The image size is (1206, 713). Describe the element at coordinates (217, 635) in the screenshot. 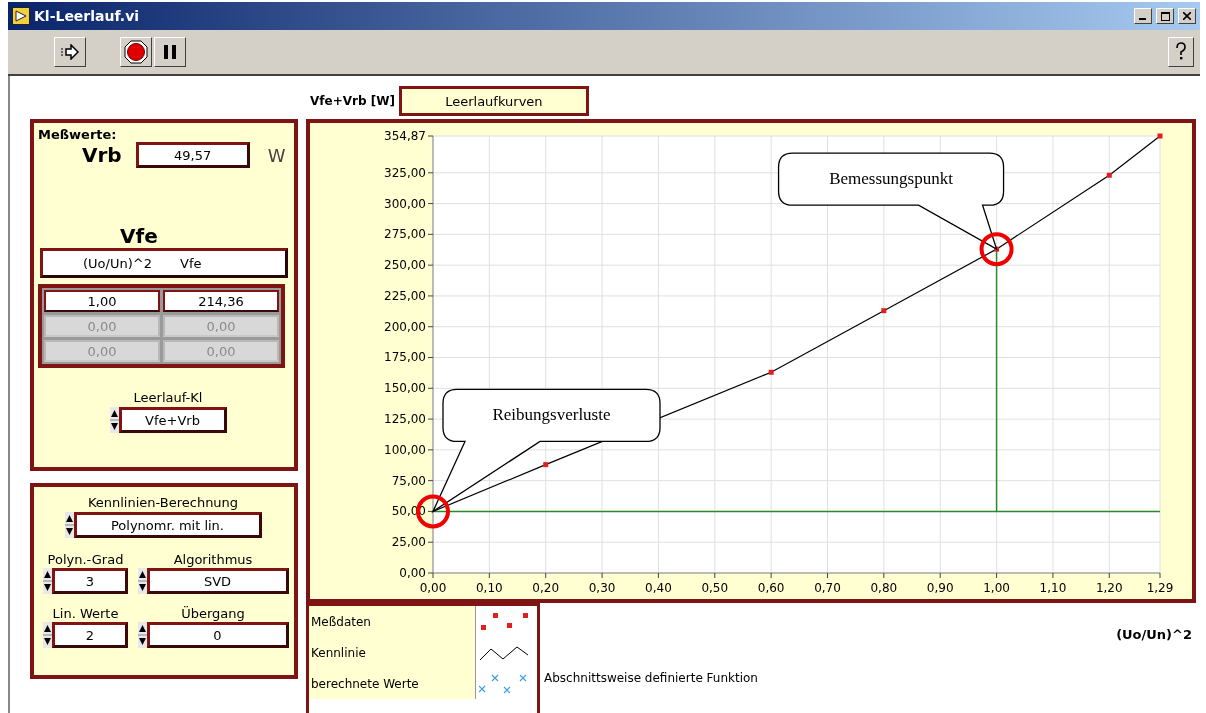

I see `ring-control: 0` at that location.